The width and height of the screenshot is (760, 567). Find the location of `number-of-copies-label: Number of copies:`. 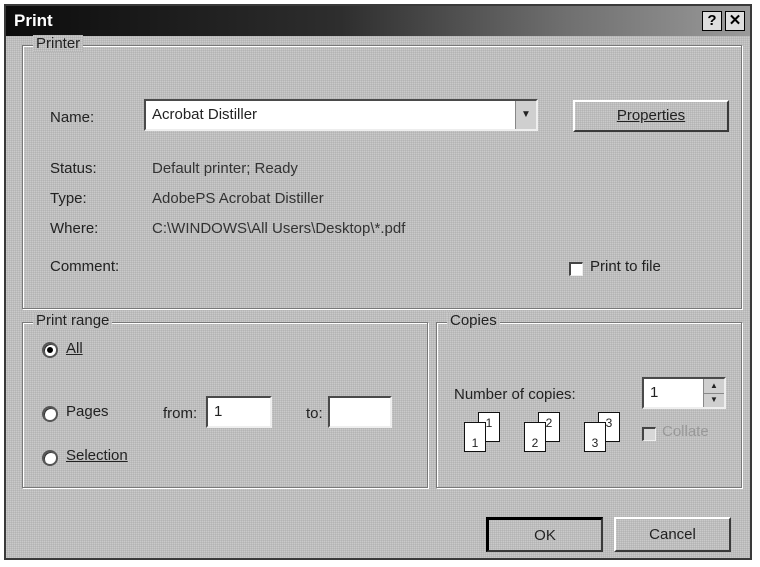

number-of-copies-label: Number of copies: is located at coordinates (515, 394).